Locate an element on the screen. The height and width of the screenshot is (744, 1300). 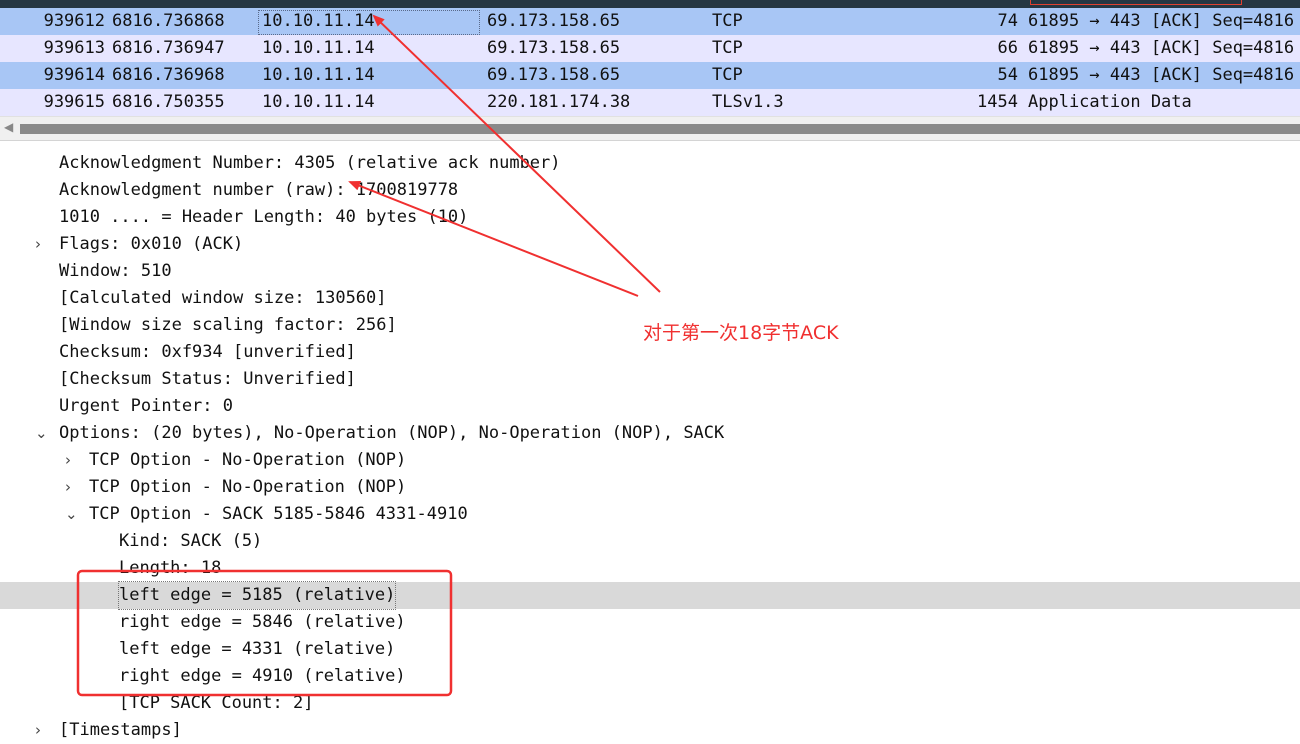
annotation-label: 对于第一次18字节ACK is located at coordinates (741, 333).